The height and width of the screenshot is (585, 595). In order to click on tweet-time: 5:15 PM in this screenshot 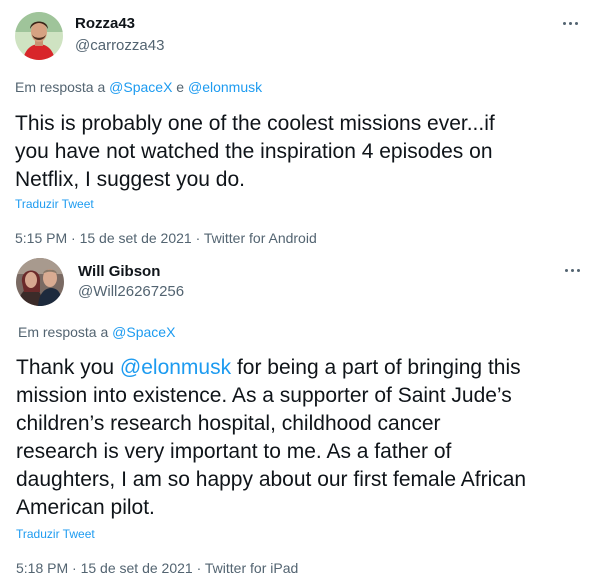, I will do `click(41, 238)`.